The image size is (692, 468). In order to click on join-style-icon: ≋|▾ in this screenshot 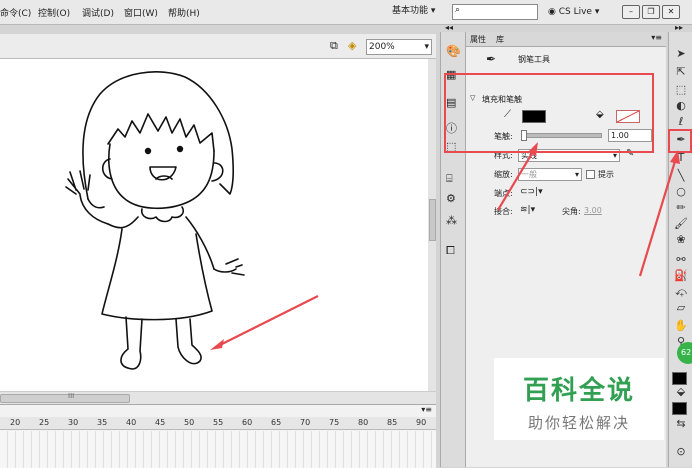, I will do `click(527, 210)`.